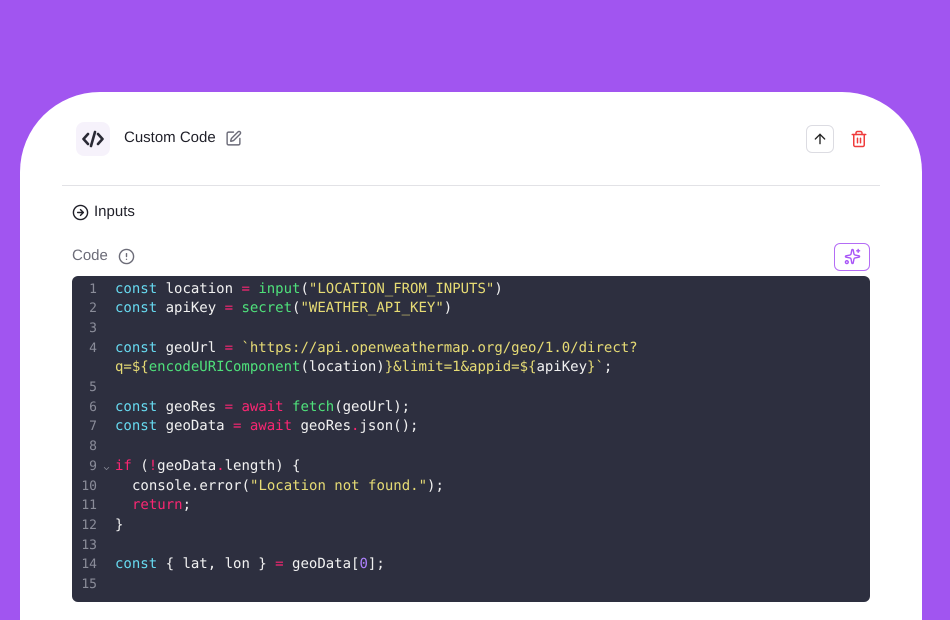 The width and height of the screenshot is (950, 620). I want to click on code-line: console.error("Location not found.");, so click(288, 486).